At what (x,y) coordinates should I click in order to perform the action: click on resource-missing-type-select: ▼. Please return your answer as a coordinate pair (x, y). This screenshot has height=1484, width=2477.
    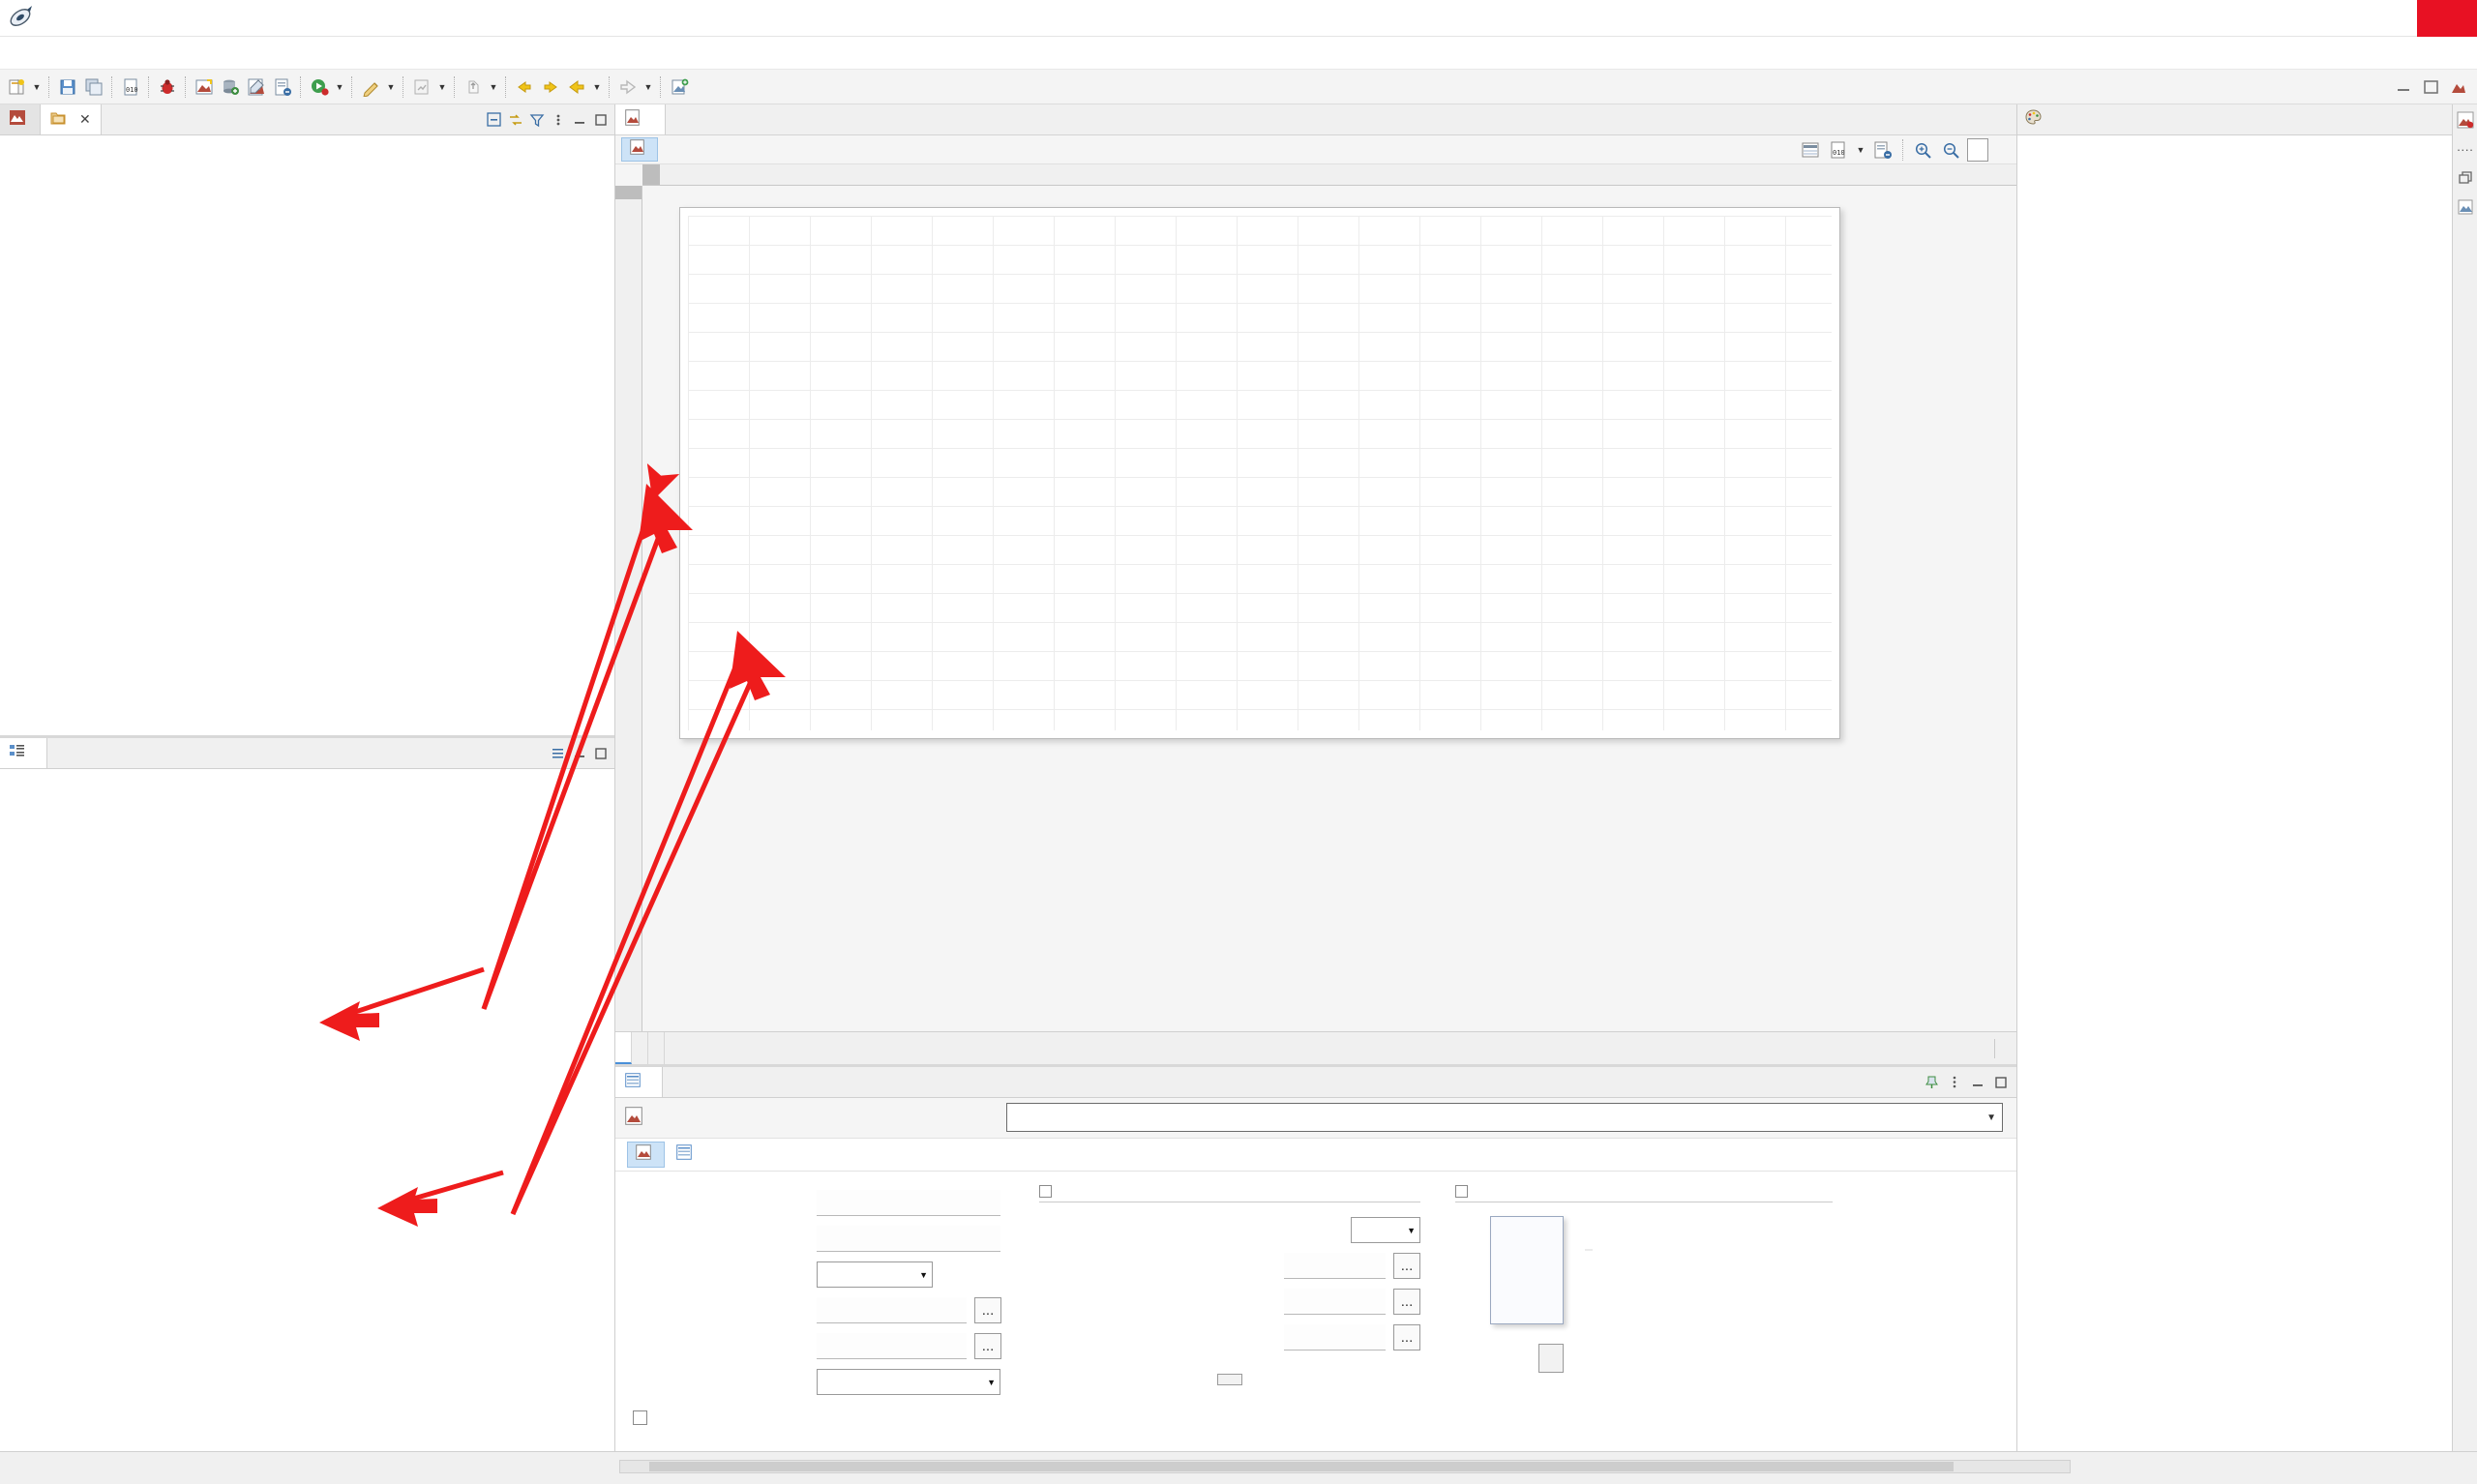
    Looking at the image, I should click on (1385, 1230).